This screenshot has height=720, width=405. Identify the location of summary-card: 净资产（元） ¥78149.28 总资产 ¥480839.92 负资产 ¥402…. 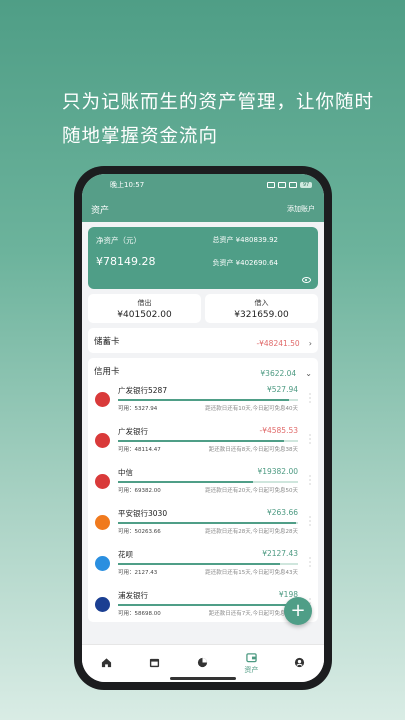
(203, 258).